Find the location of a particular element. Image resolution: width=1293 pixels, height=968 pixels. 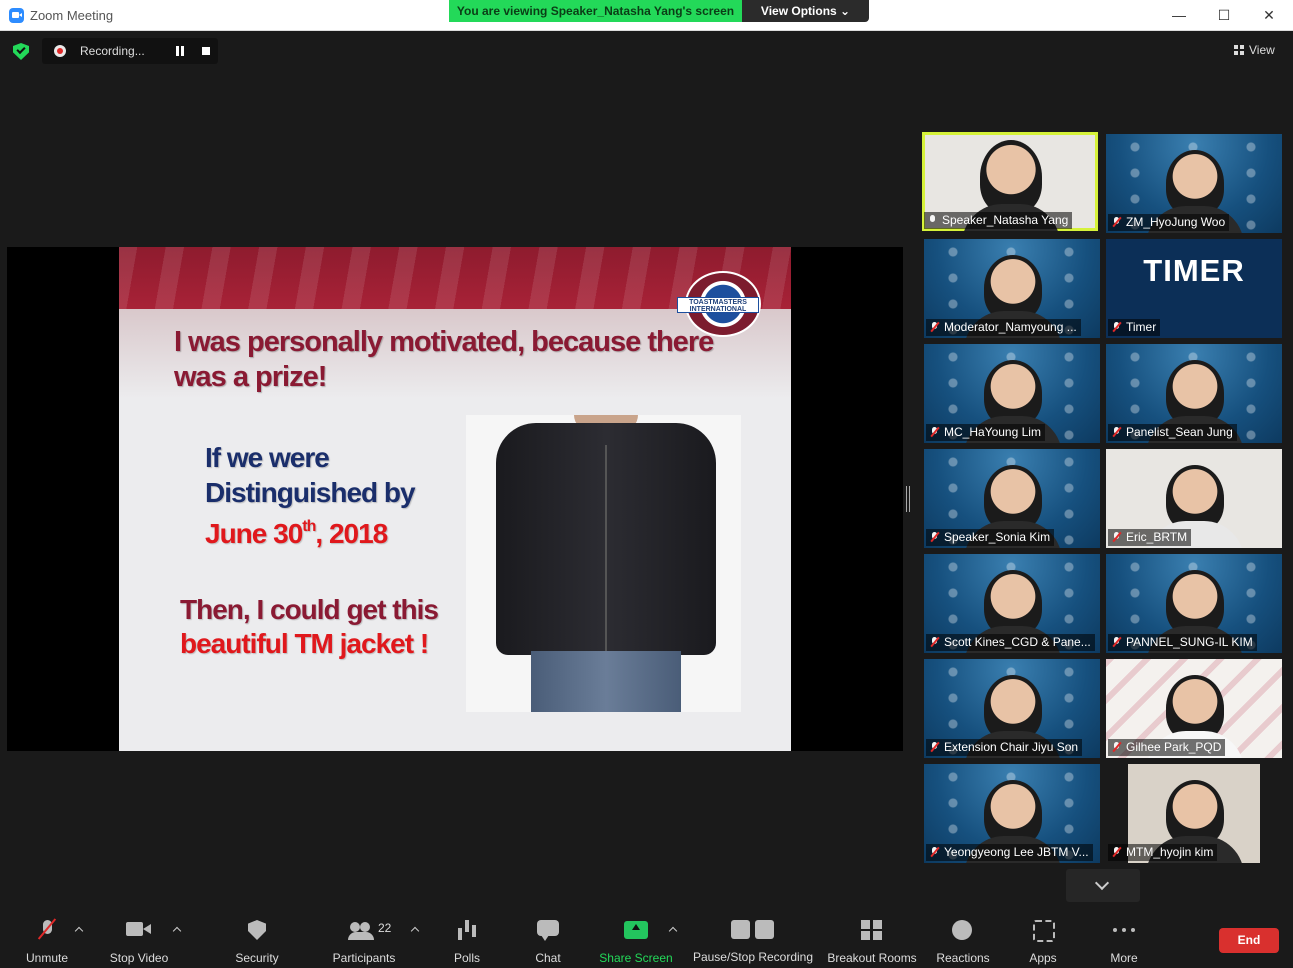

video-tile-gilhee-park: Gilhee Park_PQD is located at coordinates (1194, 708).